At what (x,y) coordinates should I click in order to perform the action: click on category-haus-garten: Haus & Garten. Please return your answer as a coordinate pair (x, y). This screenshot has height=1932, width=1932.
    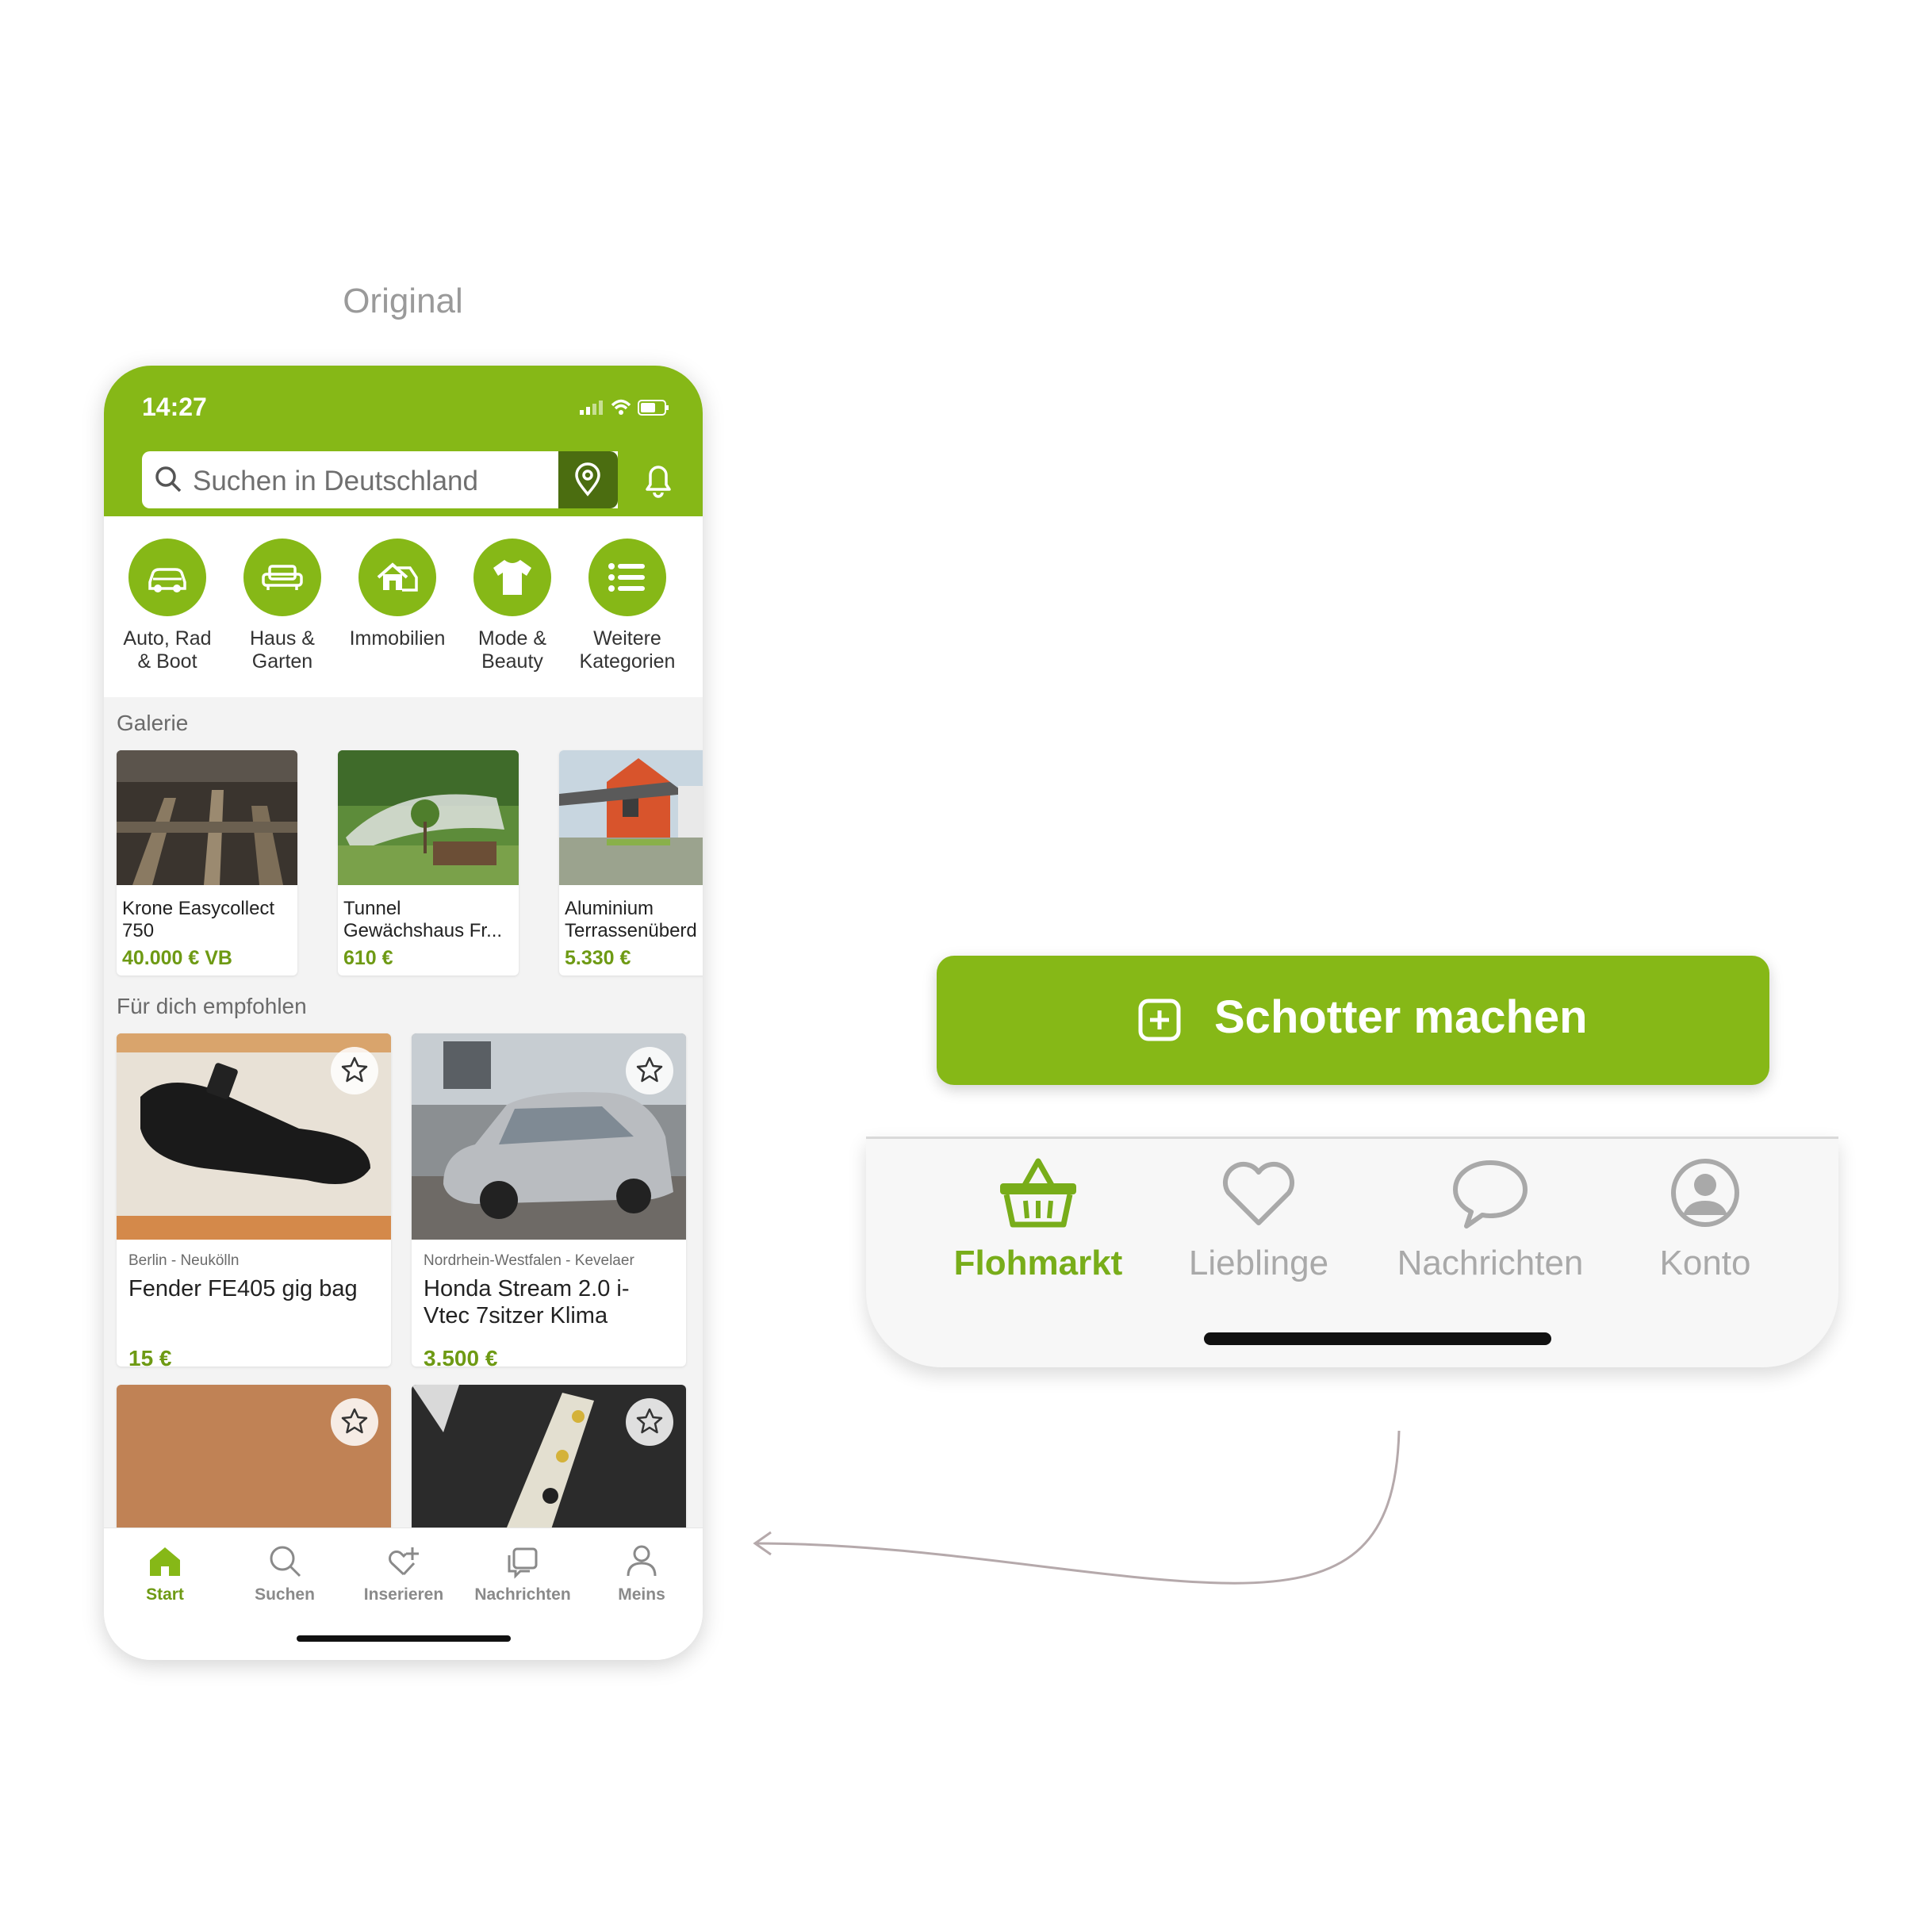
    Looking at the image, I should click on (282, 606).